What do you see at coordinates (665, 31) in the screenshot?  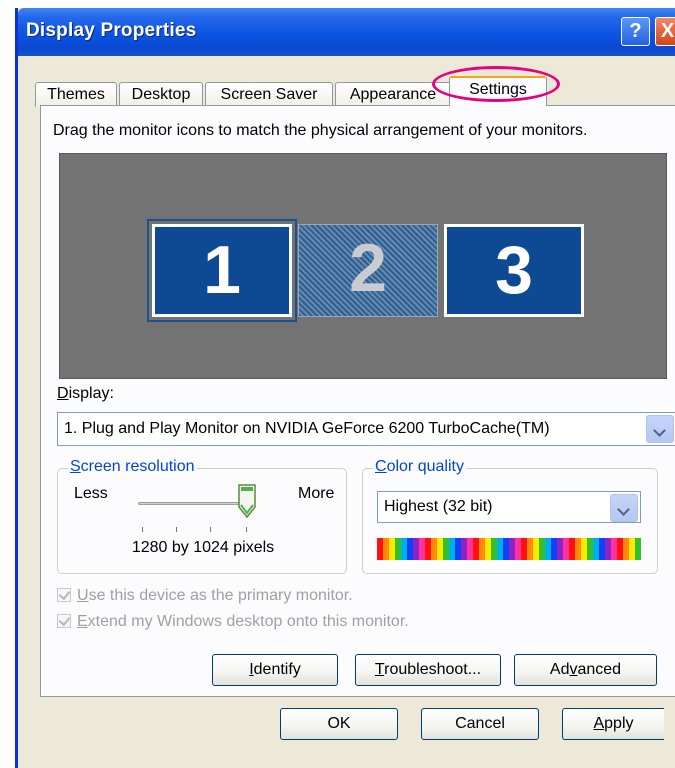 I see `close-button: X` at bounding box center [665, 31].